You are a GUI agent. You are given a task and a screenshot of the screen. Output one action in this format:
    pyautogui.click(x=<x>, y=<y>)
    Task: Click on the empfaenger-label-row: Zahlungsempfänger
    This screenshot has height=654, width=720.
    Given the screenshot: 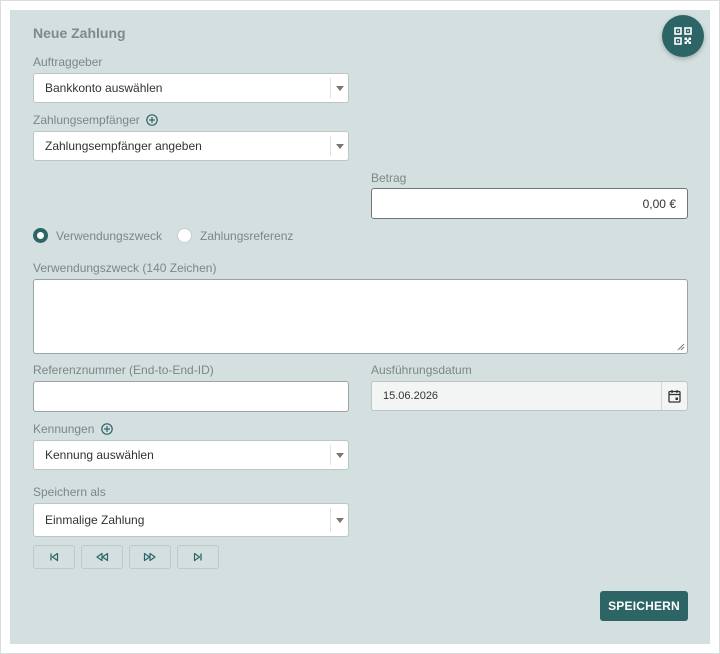 What is the action you would take?
    pyautogui.click(x=95, y=120)
    